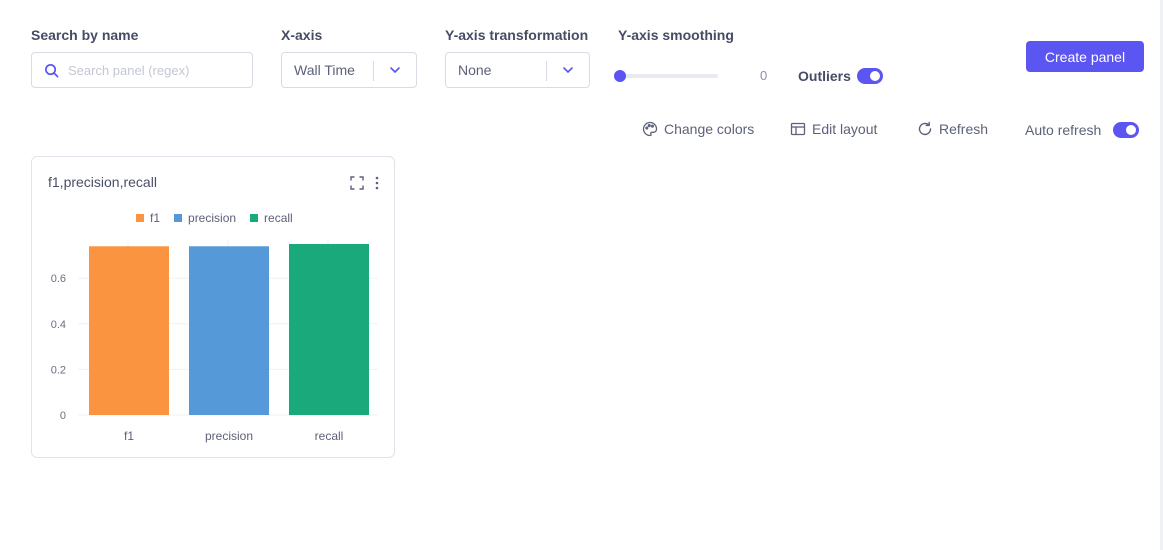 The height and width of the screenshot is (550, 1163). Describe the element at coordinates (229, 330) in the screenshot. I see `bar-precision` at that location.